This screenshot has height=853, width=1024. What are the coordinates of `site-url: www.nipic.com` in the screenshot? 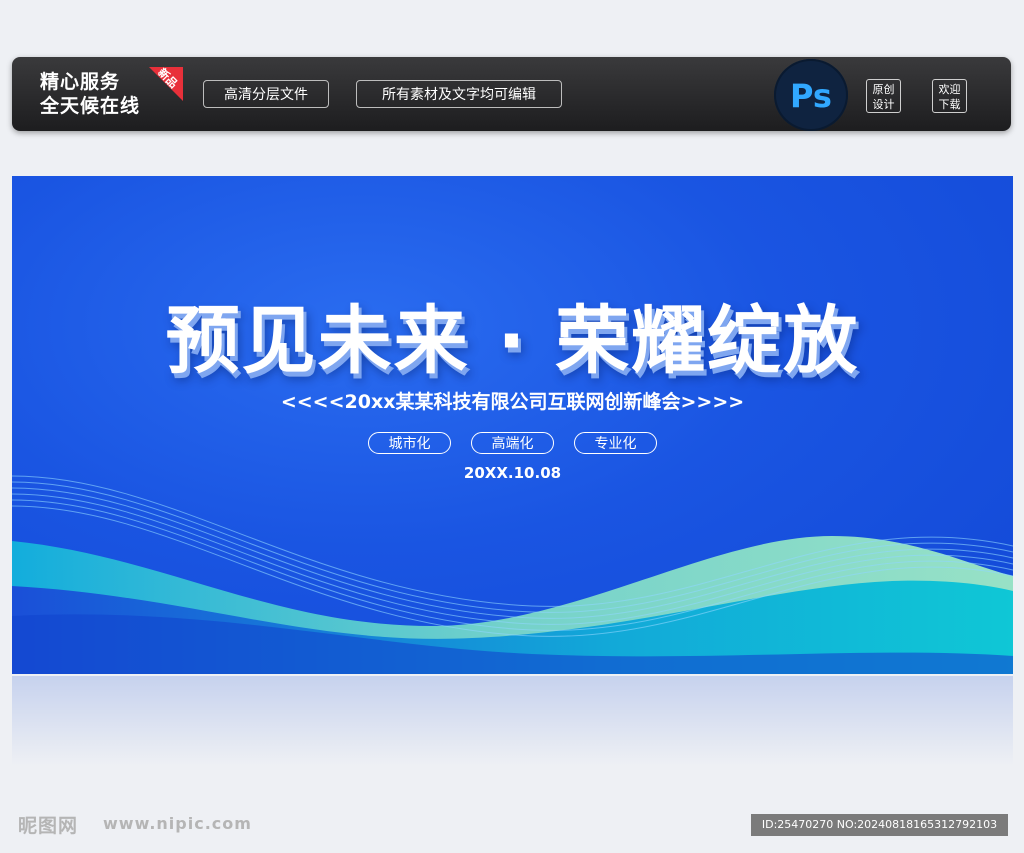 It's located at (177, 823).